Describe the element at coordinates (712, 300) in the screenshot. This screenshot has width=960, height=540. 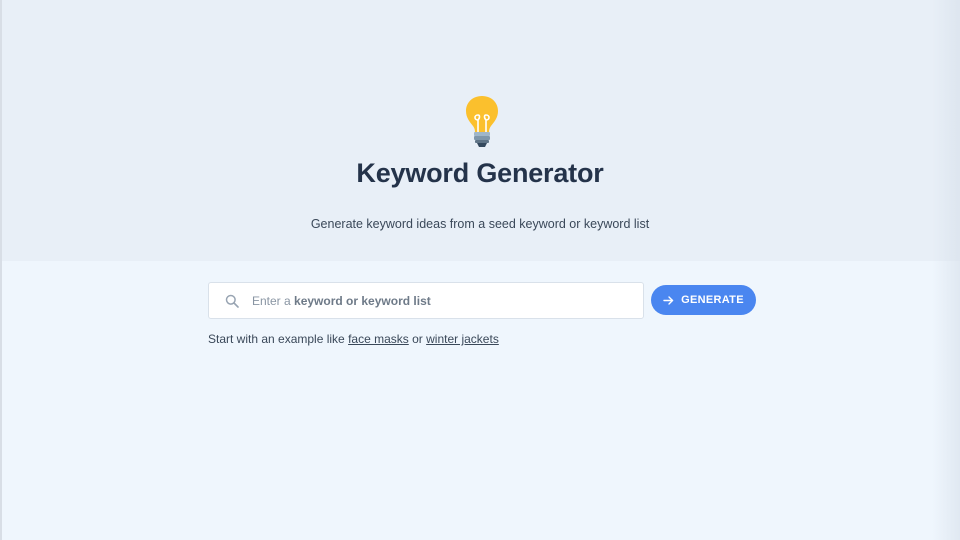
I see `generate-button-label: GENERATE` at that location.